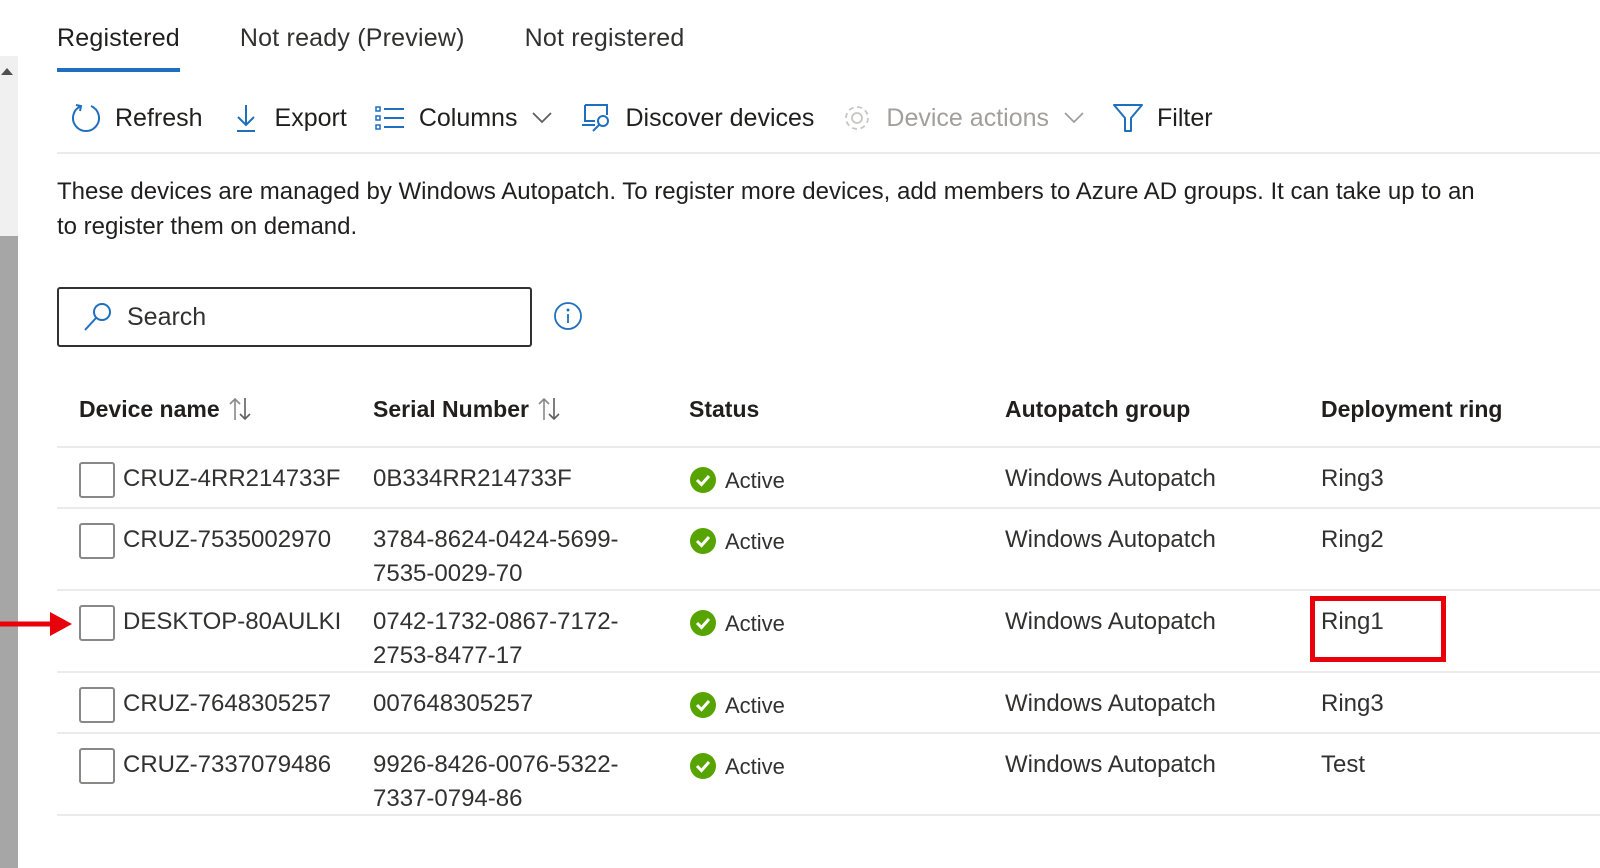 The image size is (1600, 868). Describe the element at coordinates (596, 118) in the screenshot. I see `discover-devices-icon` at that location.